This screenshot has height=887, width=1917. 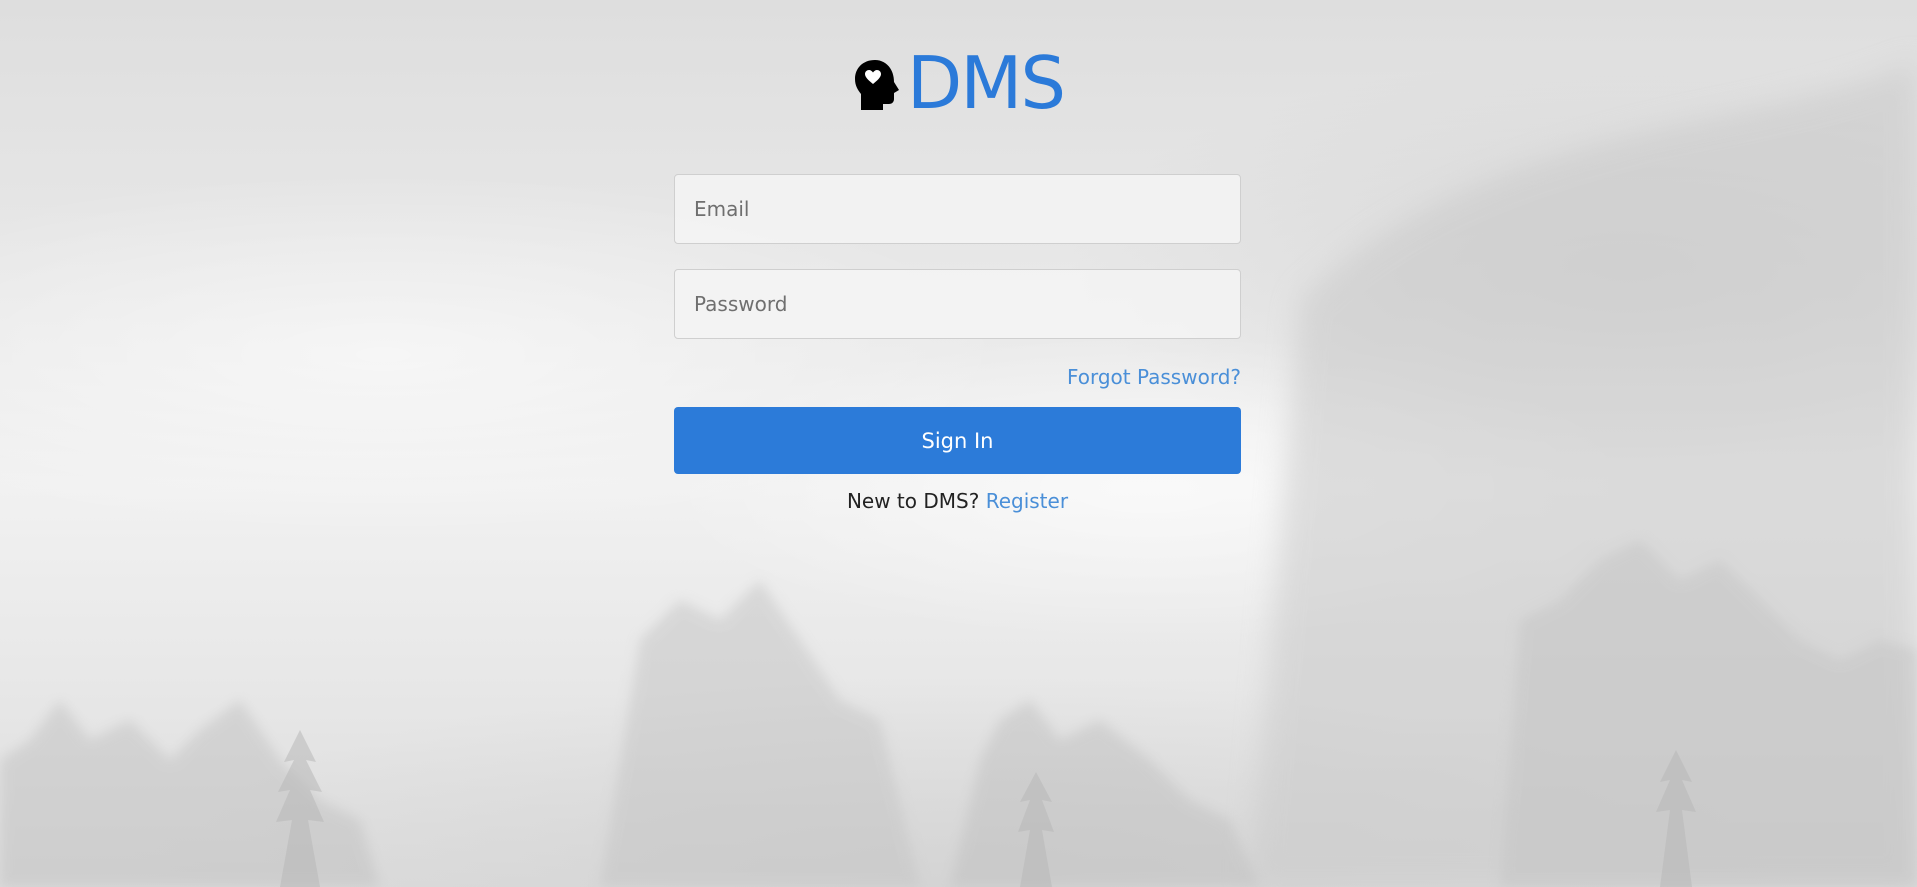 What do you see at coordinates (876, 85) in the screenshot?
I see `head-heart-icon` at bounding box center [876, 85].